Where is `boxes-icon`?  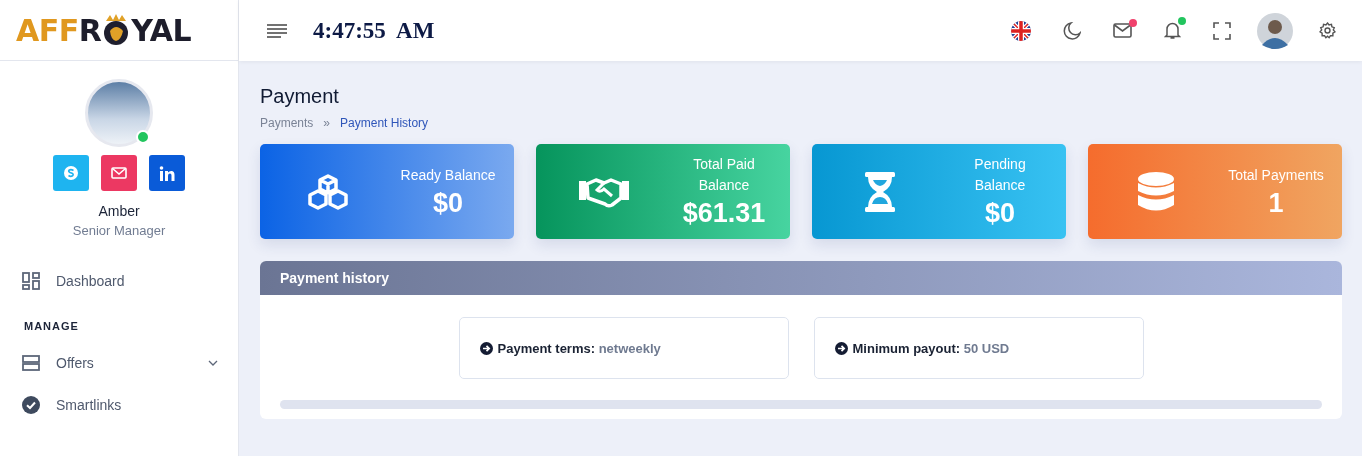
boxes-icon is located at coordinates (327, 191).